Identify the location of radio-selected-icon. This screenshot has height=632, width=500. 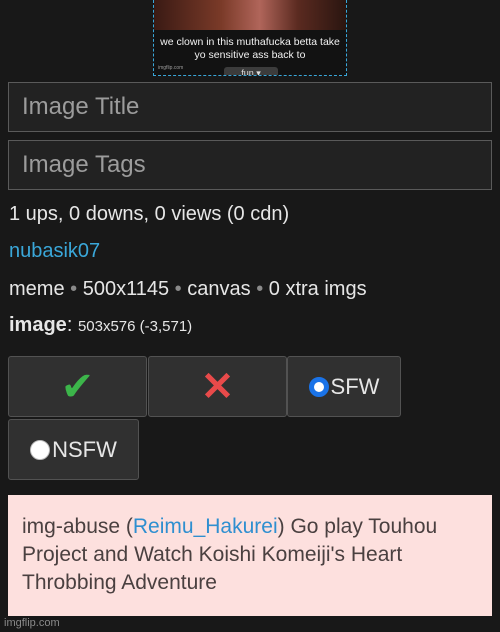
(318, 386).